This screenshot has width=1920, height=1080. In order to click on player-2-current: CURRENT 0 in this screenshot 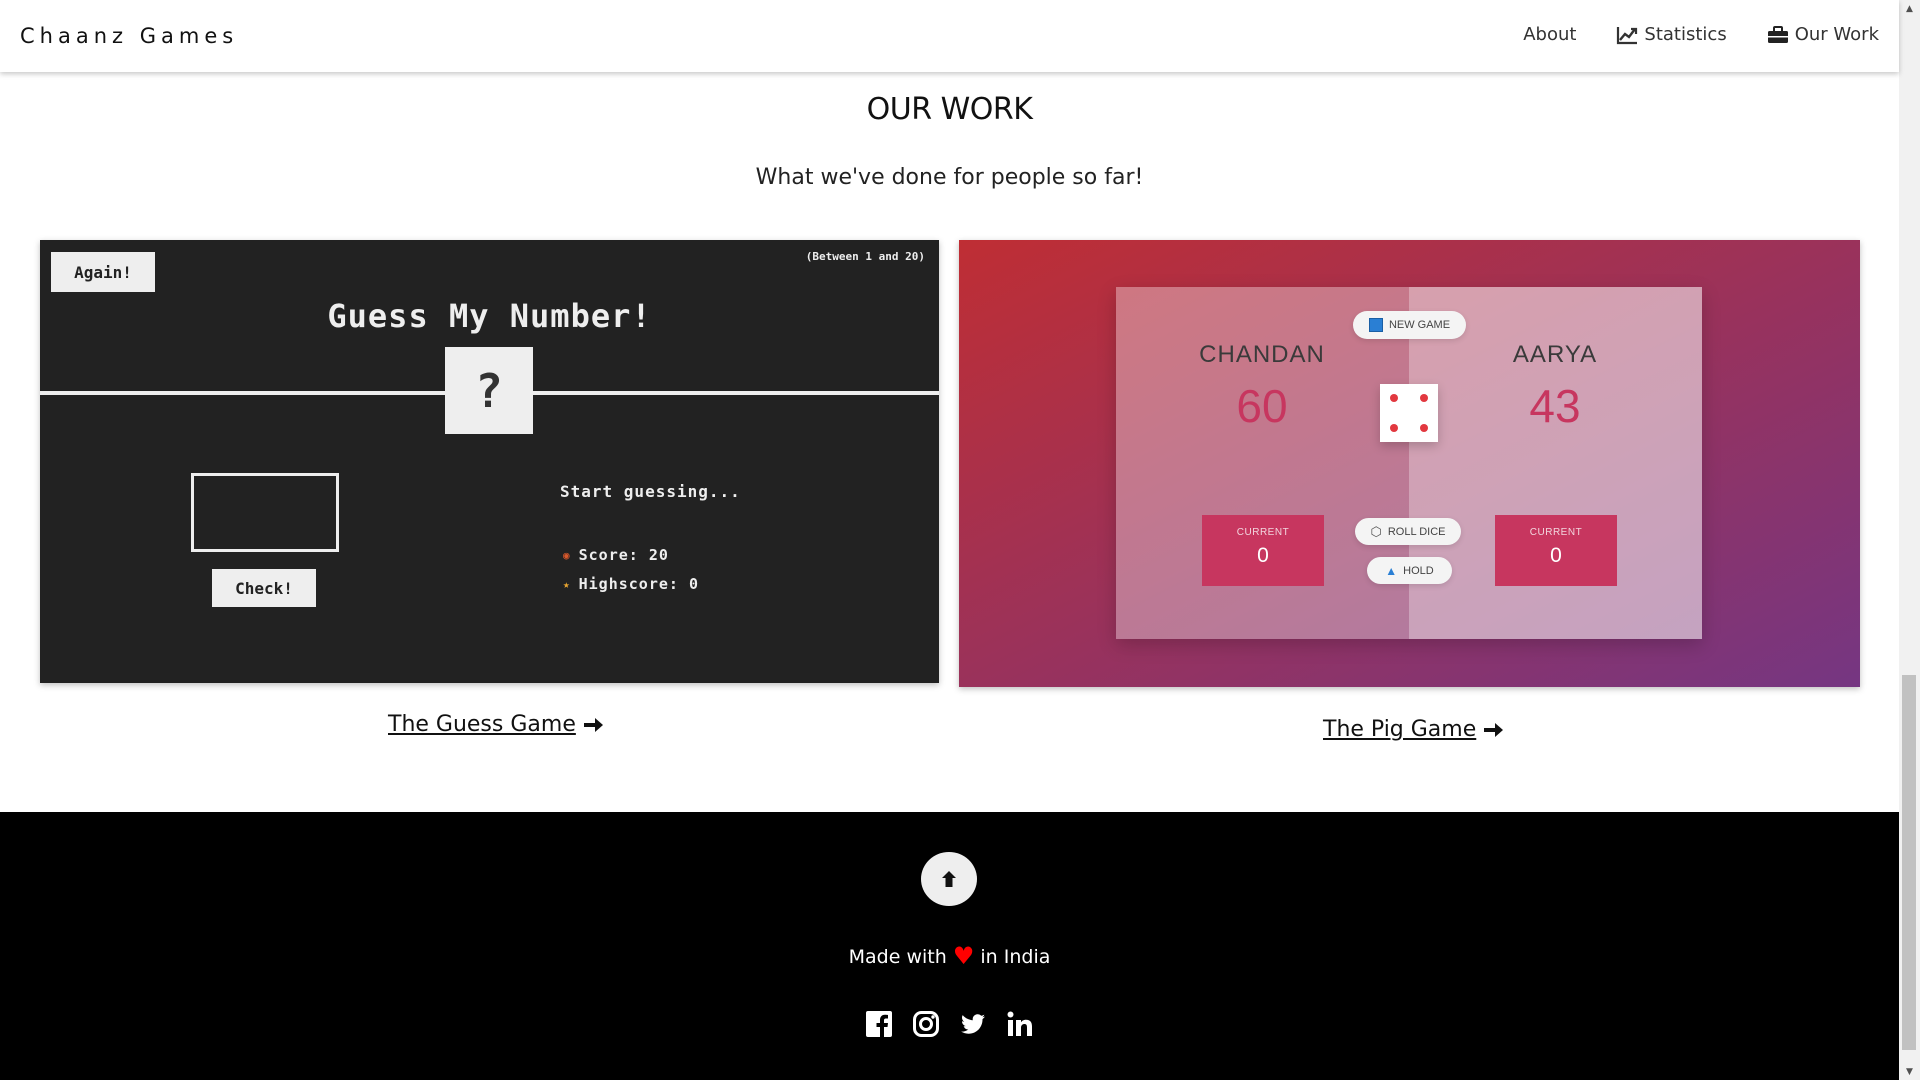, I will do `click(1556, 550)`.